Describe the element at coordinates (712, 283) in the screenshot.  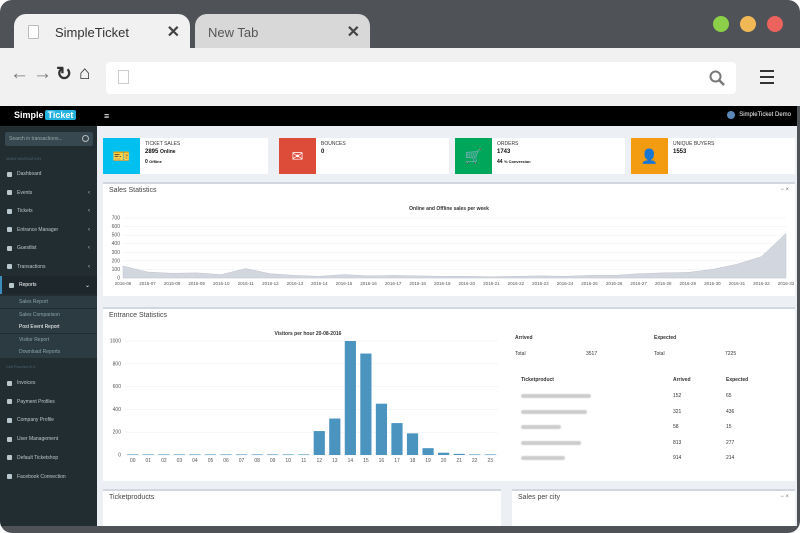
I see `x-tick-label: 2016-30` at that location.